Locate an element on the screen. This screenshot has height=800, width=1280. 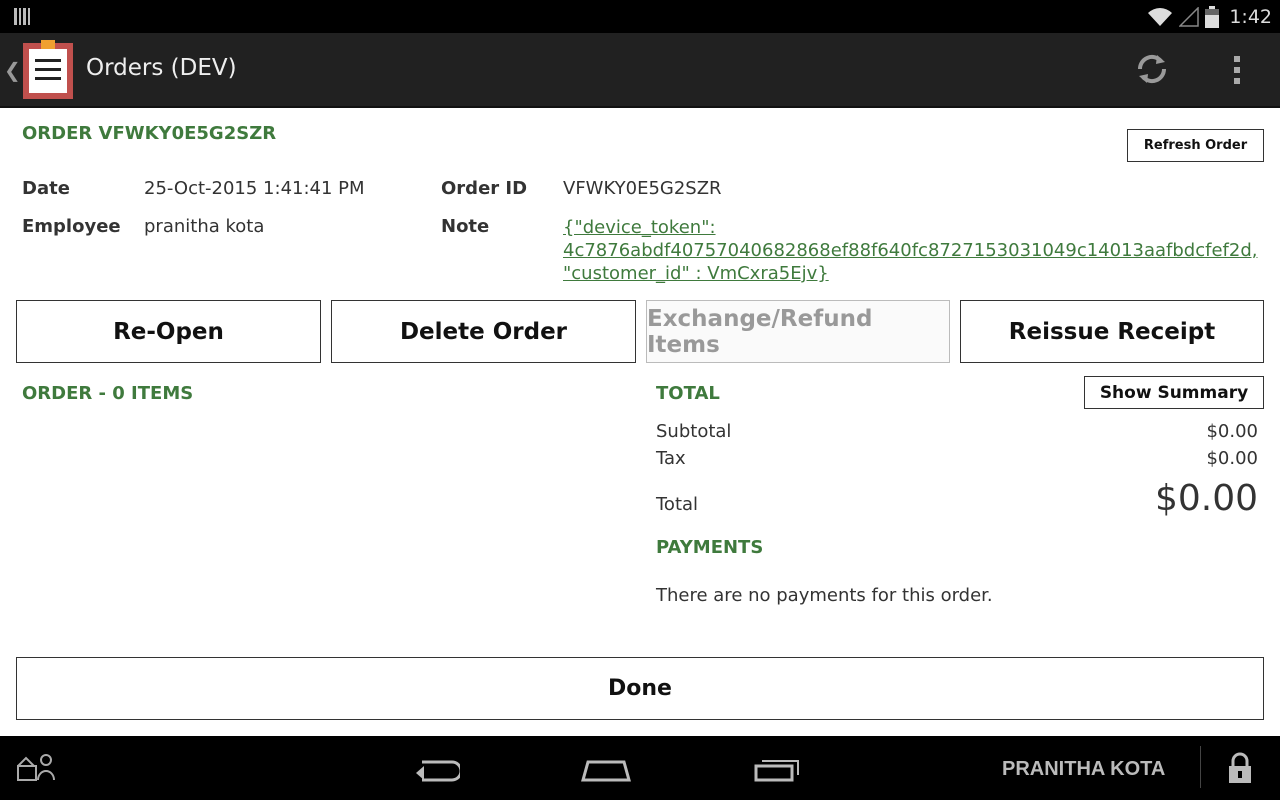
barcode-notification-icon is located at coordinates (22, 16).